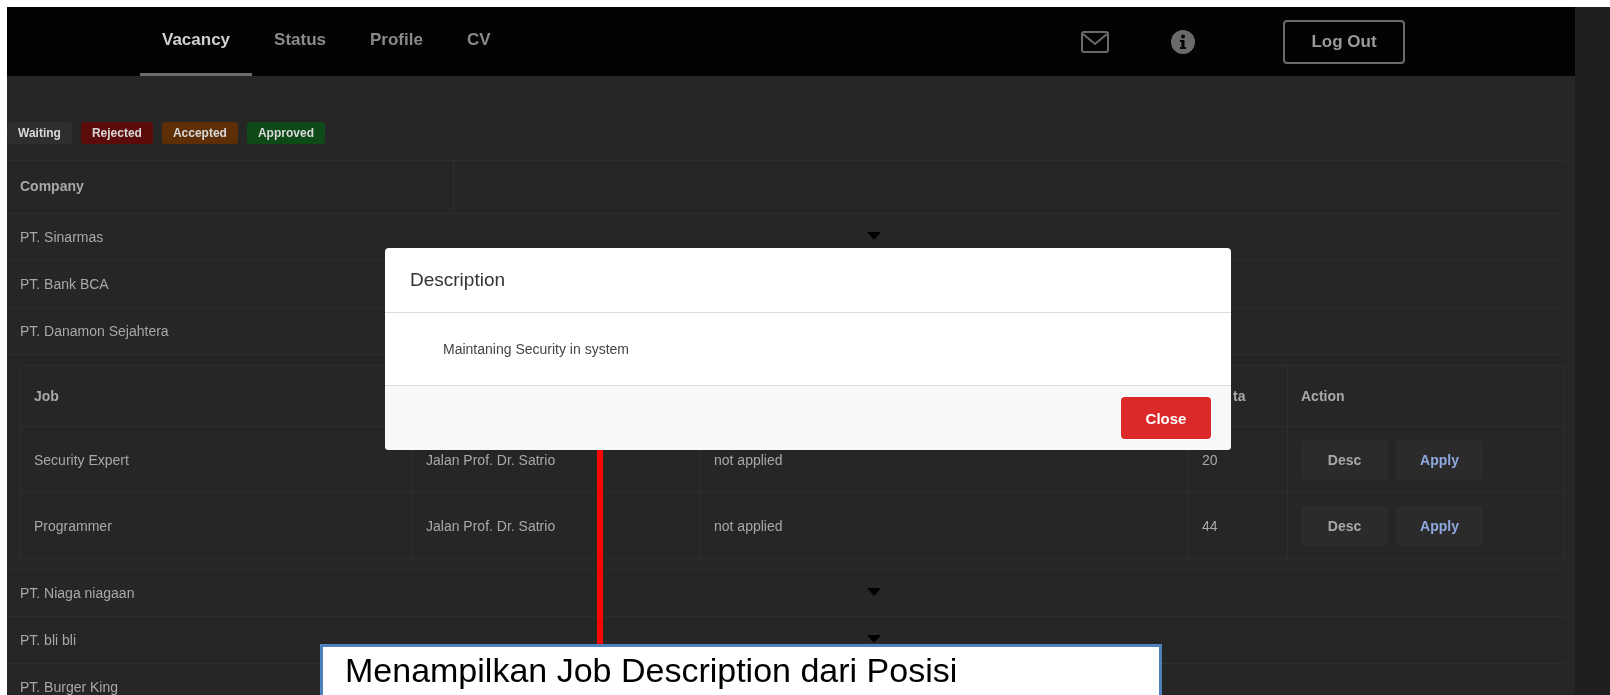 The height and width of the screenshot is (695, 1610). What do you see at coordinates (199, 133) in the screenshot?
I see `status-badge: Accepted` at bounding box center [199, 133].